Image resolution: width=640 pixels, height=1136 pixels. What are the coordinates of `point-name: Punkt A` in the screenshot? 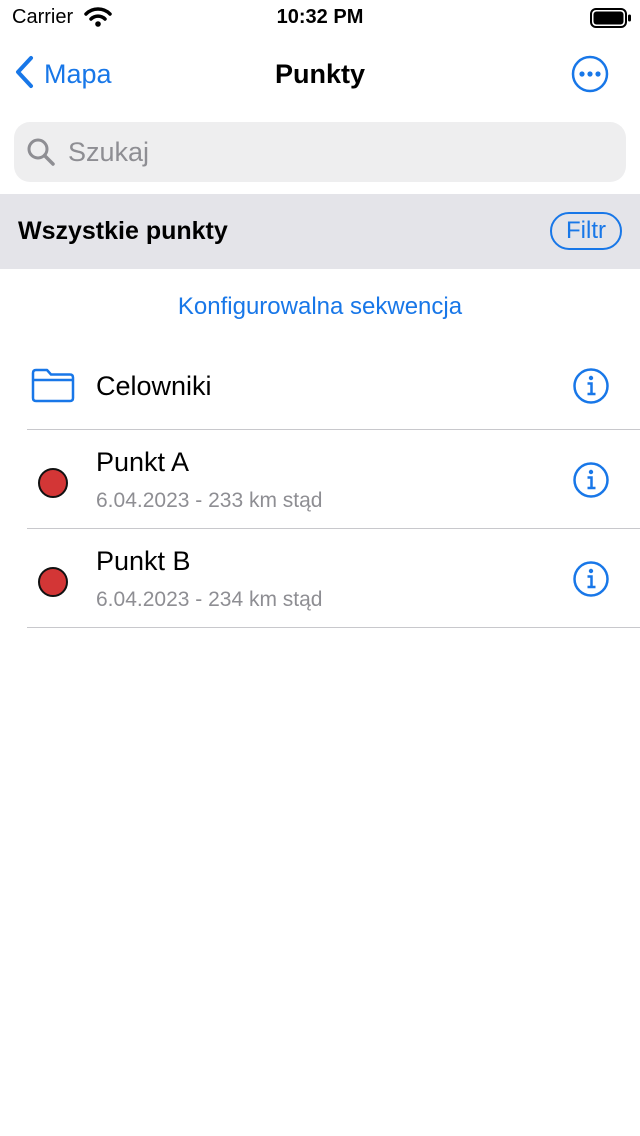 It's located at (143, 462).